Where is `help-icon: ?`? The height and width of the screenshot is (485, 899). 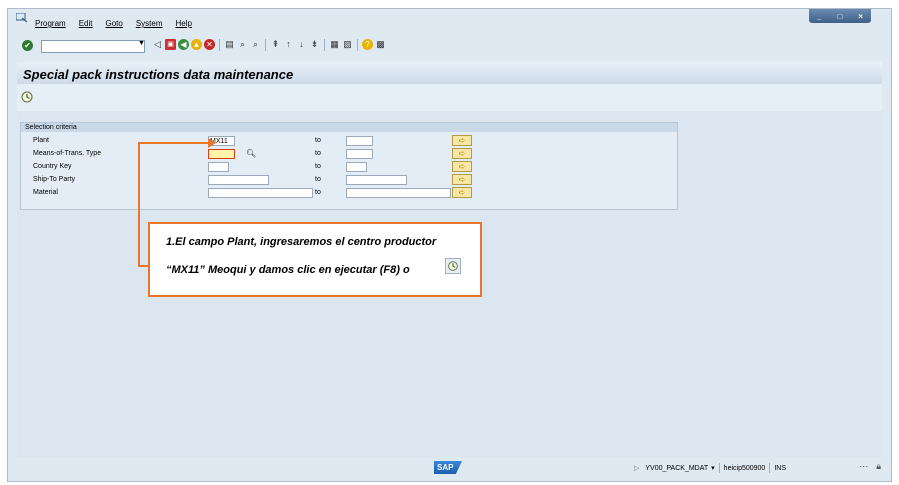 help-icon: ? is located at coordinates (367, 44).